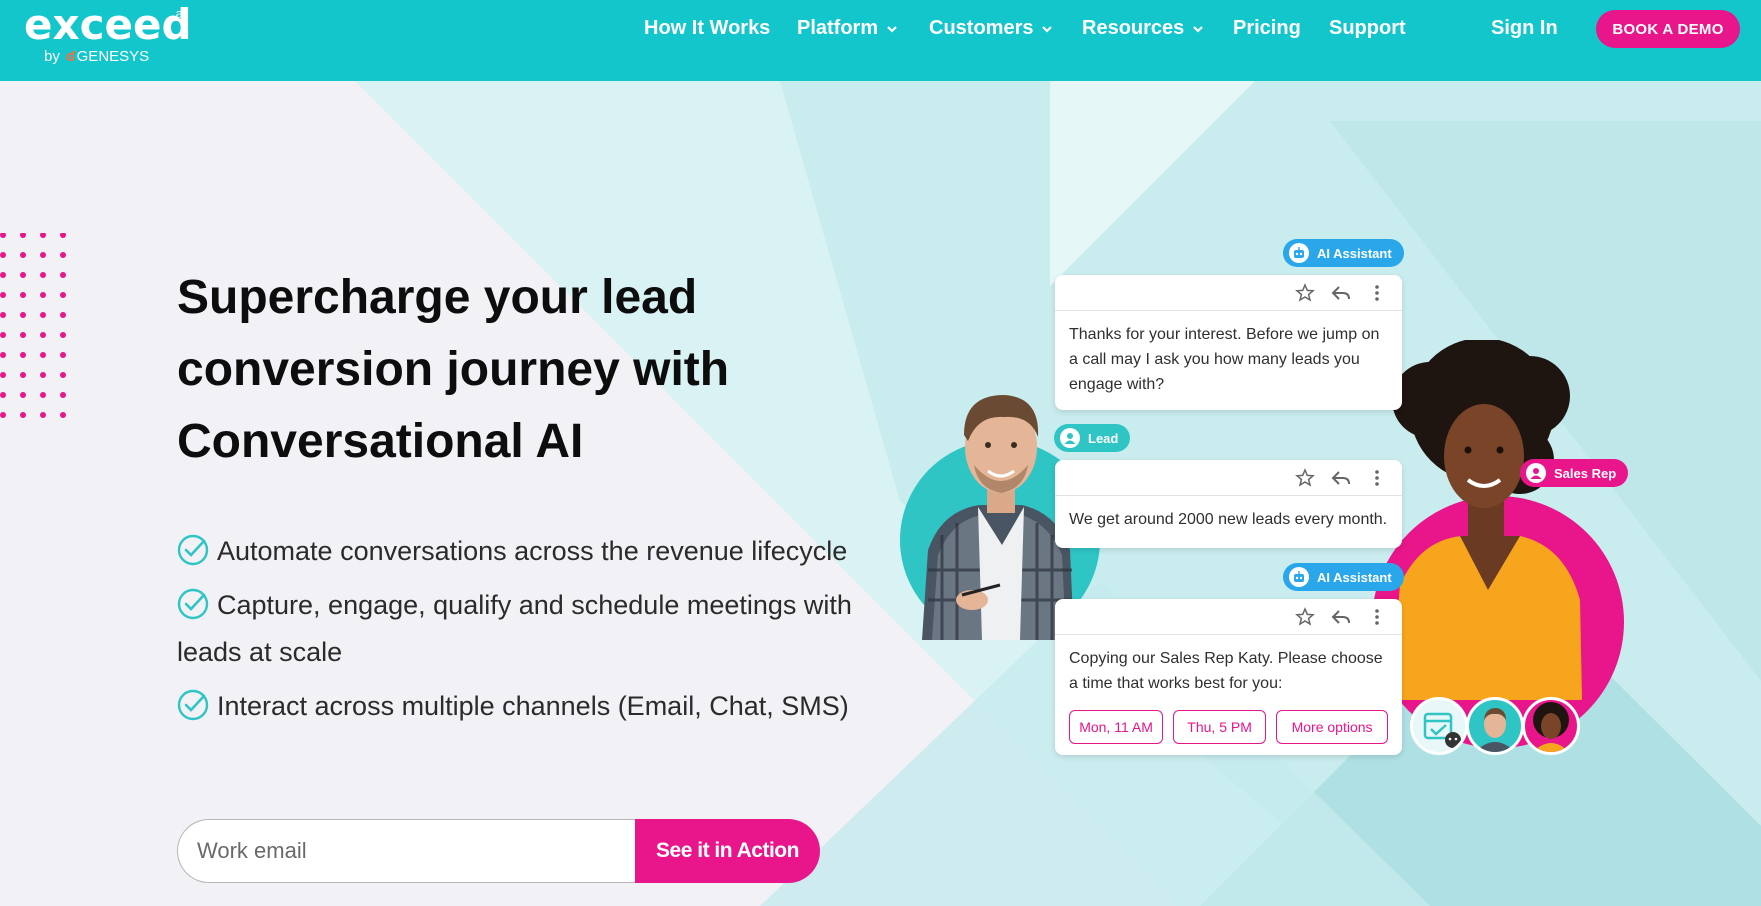 This screenshot has height=906, width=1761. What do you see at coordinates (1116, 727) in the screenshot?
I see `time-option-button: Mon, 11 AM` at bounding box center [1116, 727].